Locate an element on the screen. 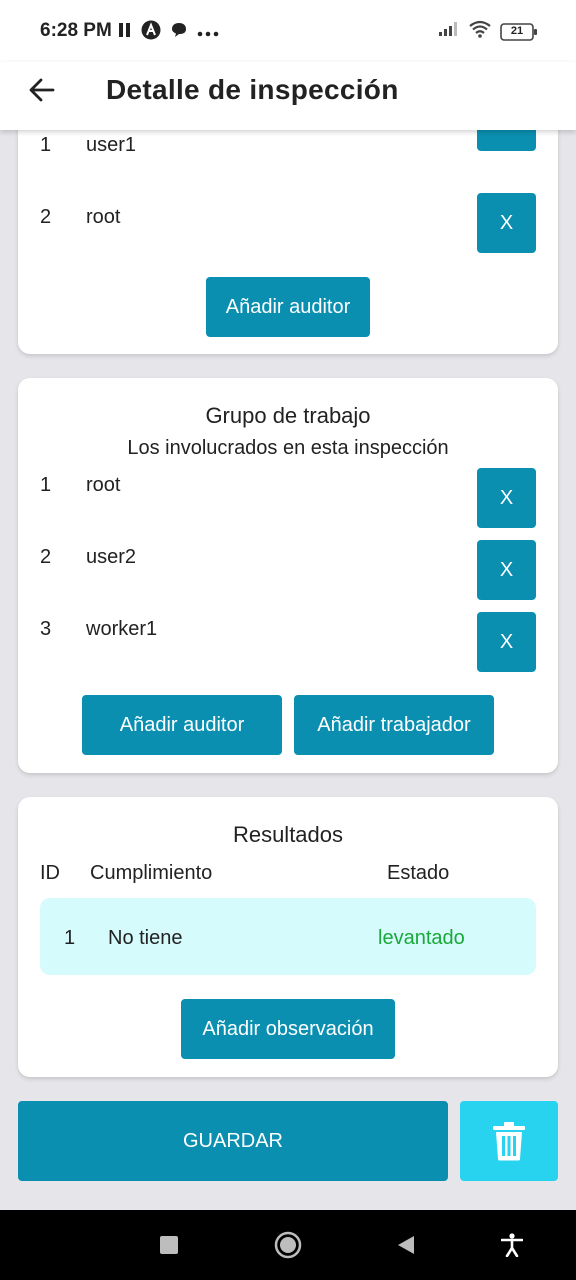 This screenshot has height=1280, width=576. system-icons: 21 is located at coordinates (488, 31).